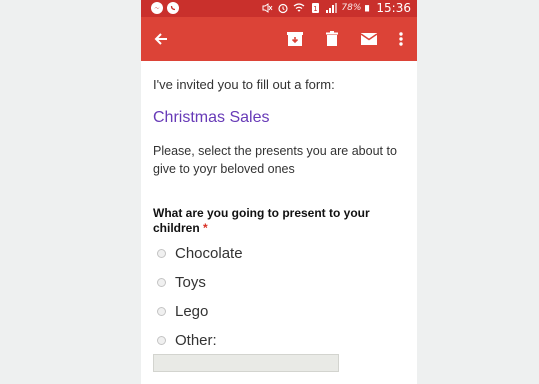 The height and width of the screenshot is (384, 539). I want to click on mute-icon, so click(267, 8).